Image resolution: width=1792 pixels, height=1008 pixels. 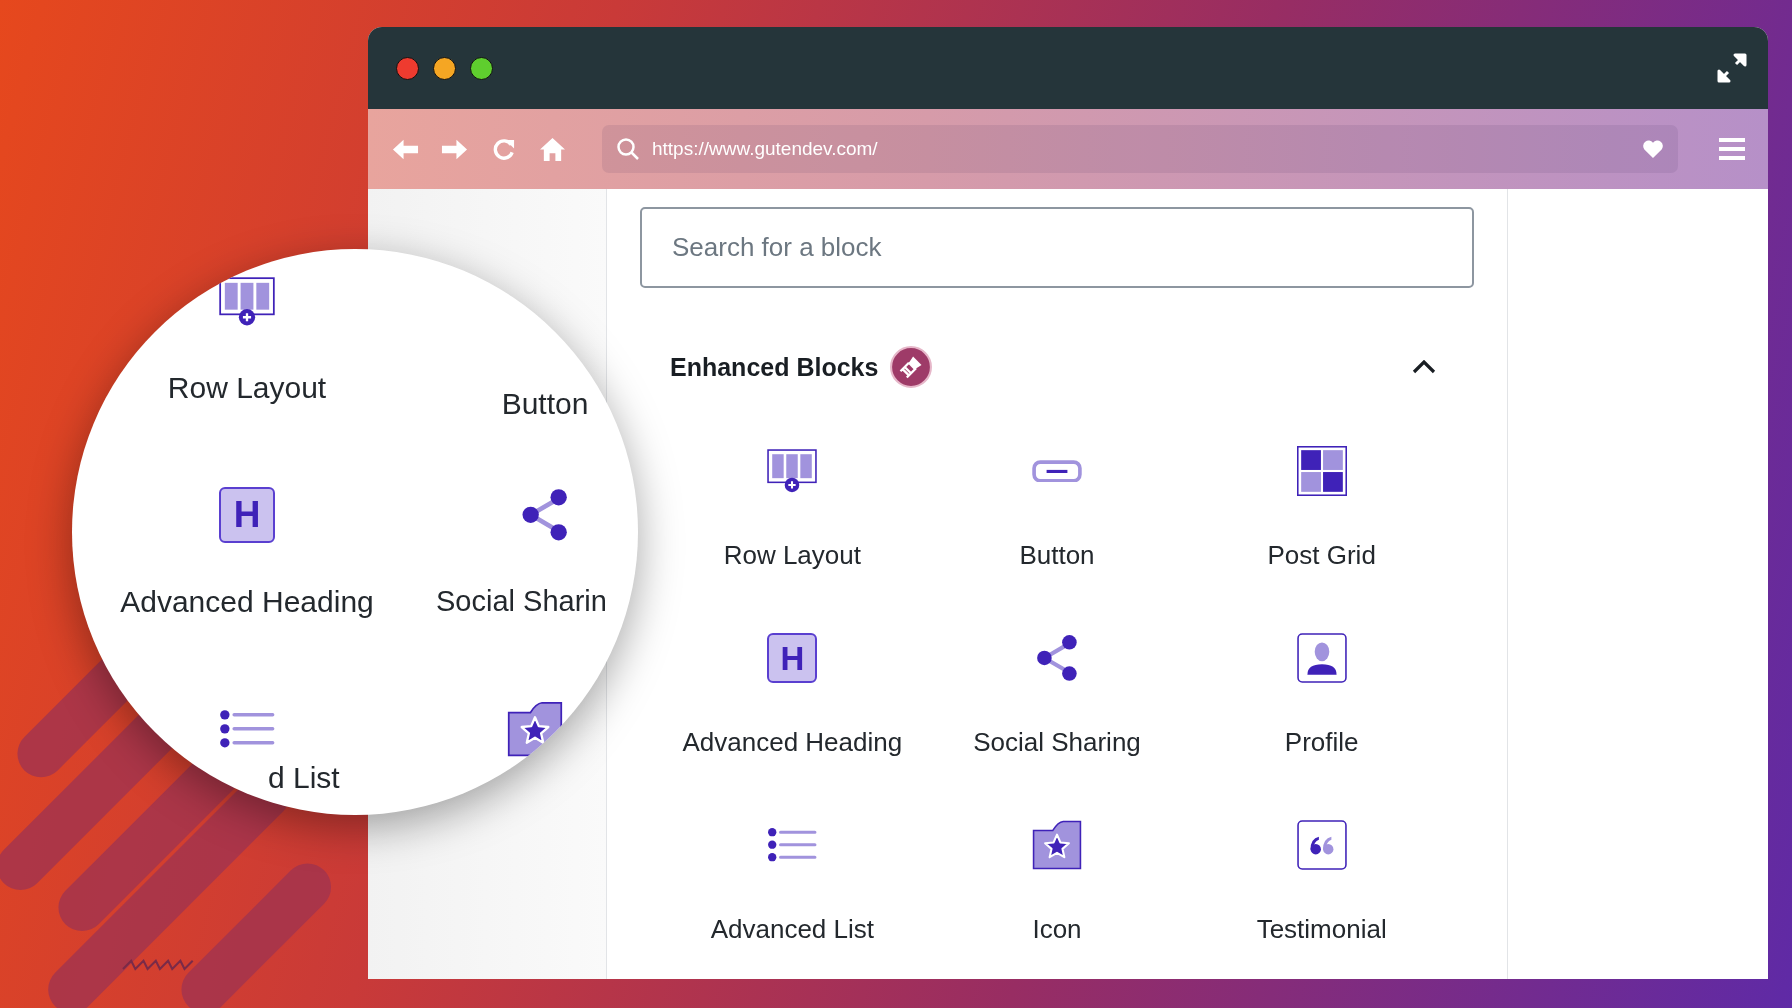 What do you see at coordinates (1321, 898) in the screenshot?
I see `block-item: Testimonial` at bounding box center [1321, 898].